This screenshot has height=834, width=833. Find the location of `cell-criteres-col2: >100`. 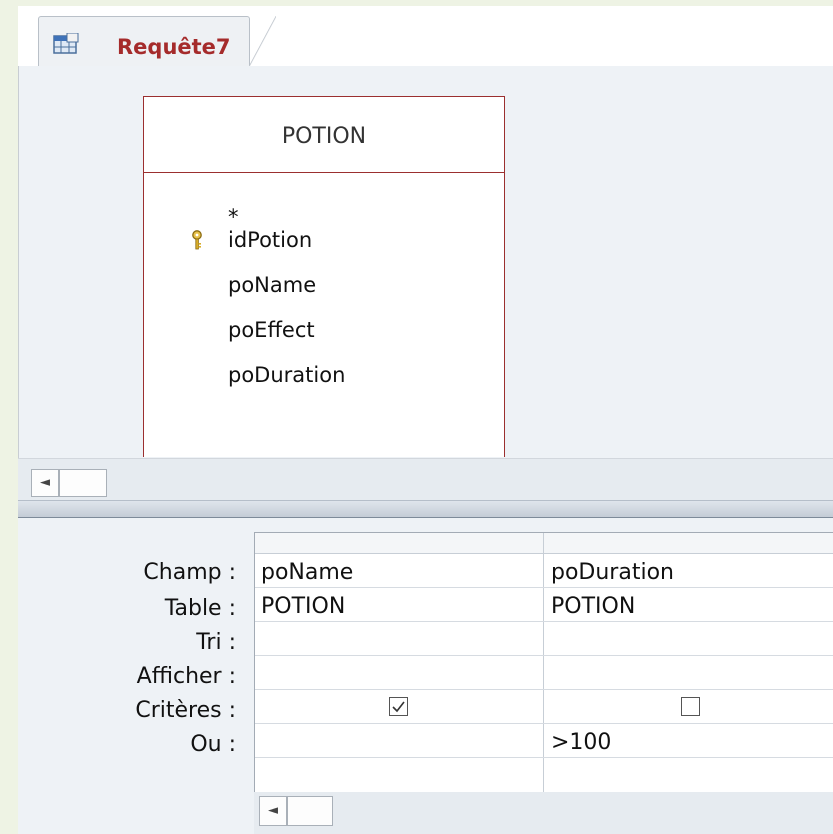

cell-criteres-col2: >100 is located at coordinates (581, 742).